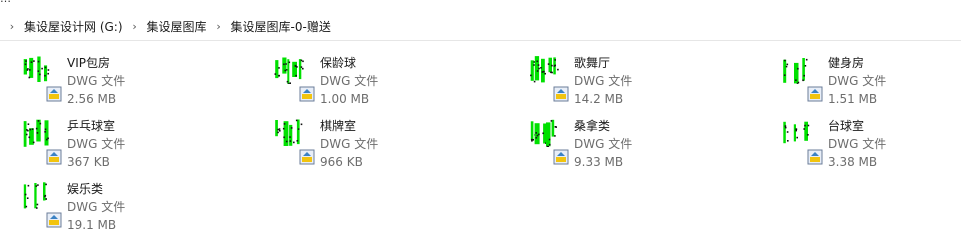 This screenshot has width=961, height=245. What do you see at coordinates (642, 80) in the screenshot?
I see `file-item: 歌舞厅 DWG 文件 14.2 MB` at bounding box center [642, 80].